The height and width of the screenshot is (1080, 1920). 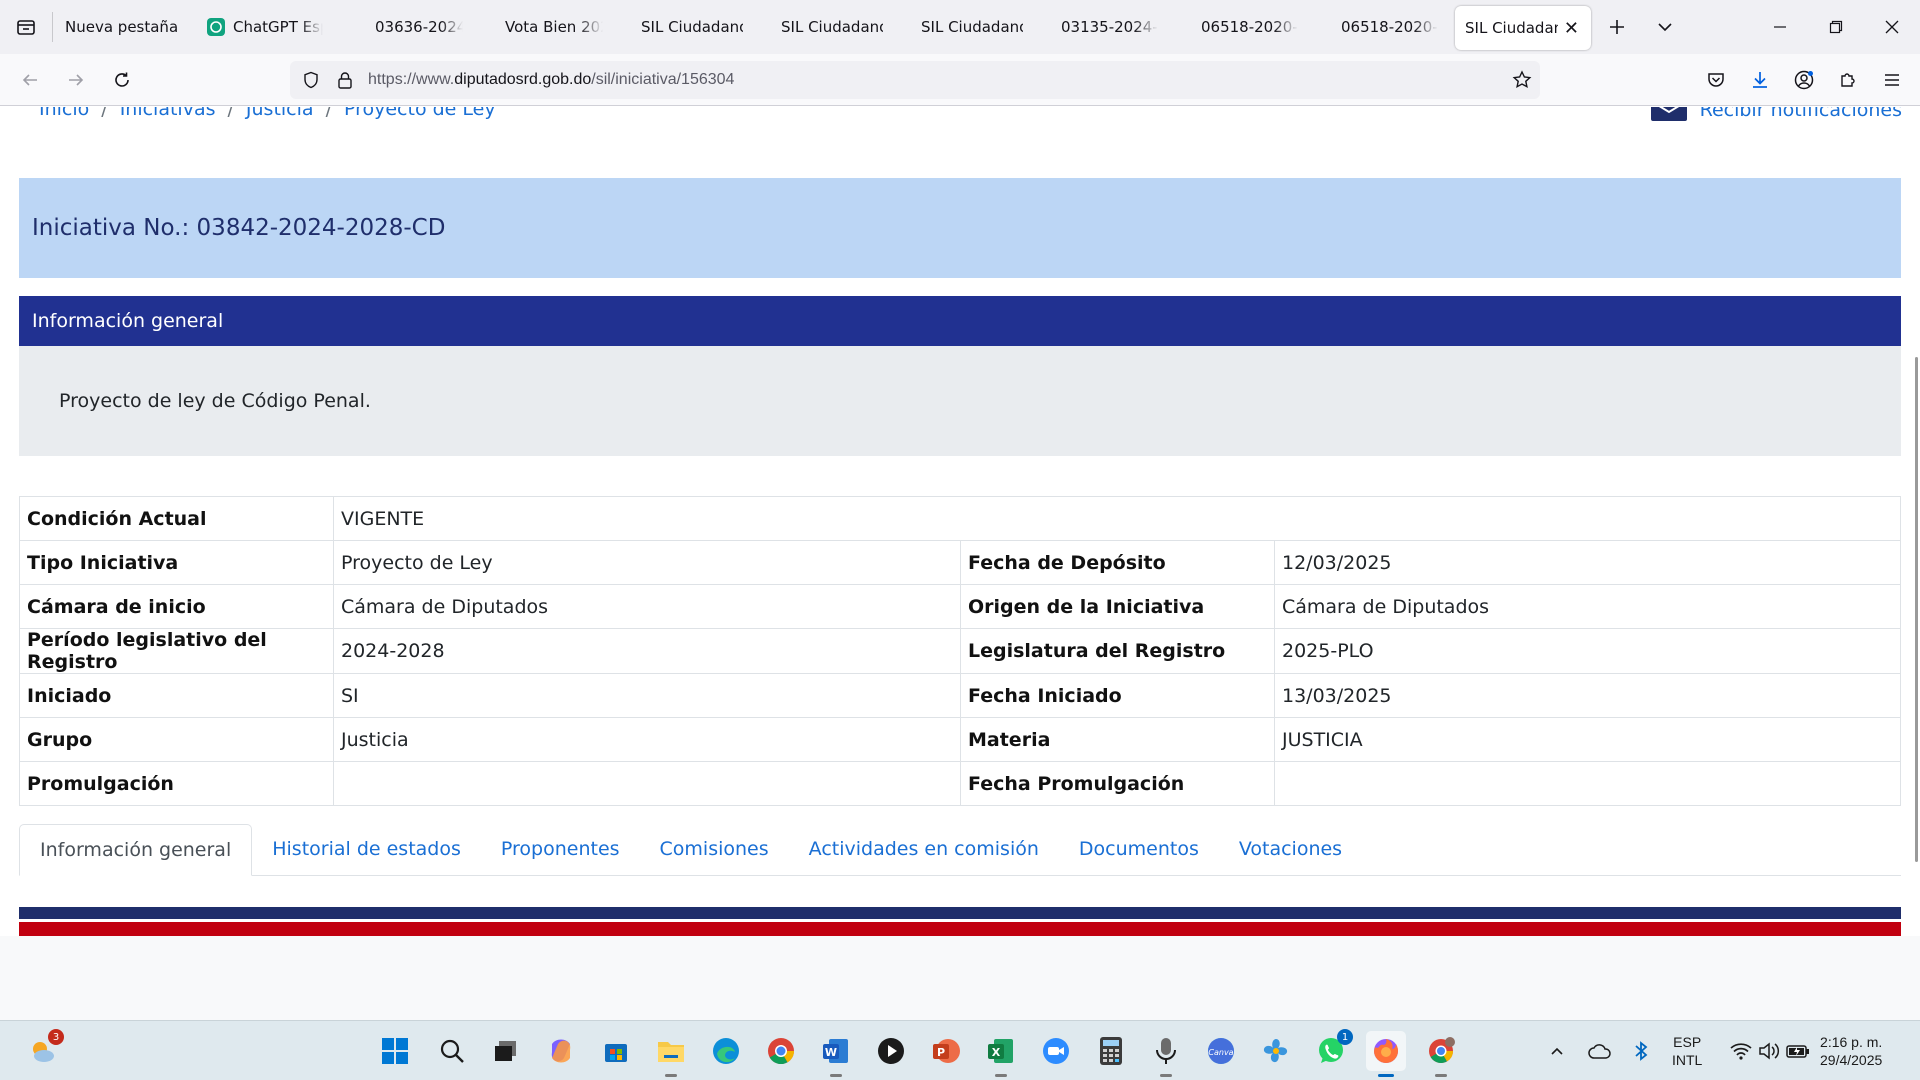 I want to click on tab-documentos: Documentos, so click(x=1139, y=849).